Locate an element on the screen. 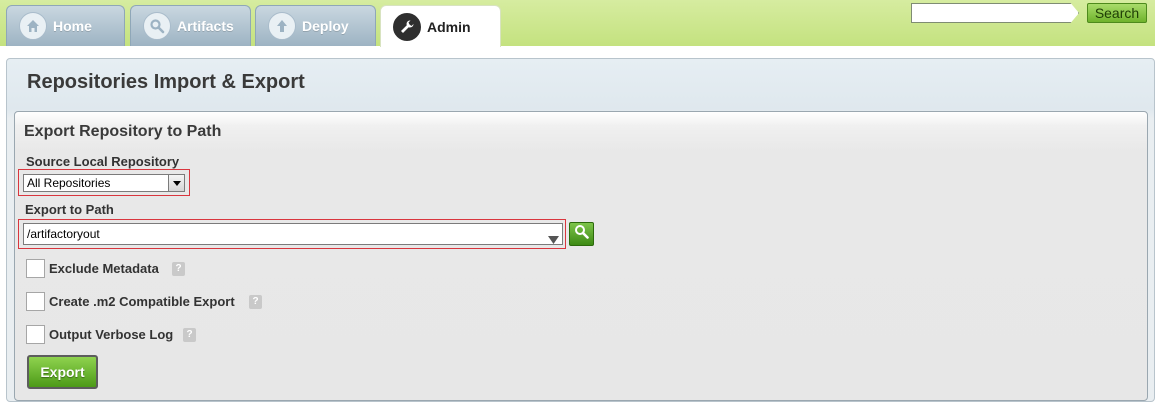 This screenshot has height=402, width=1155. magnifier-icon is located at coordinates (581, 234).